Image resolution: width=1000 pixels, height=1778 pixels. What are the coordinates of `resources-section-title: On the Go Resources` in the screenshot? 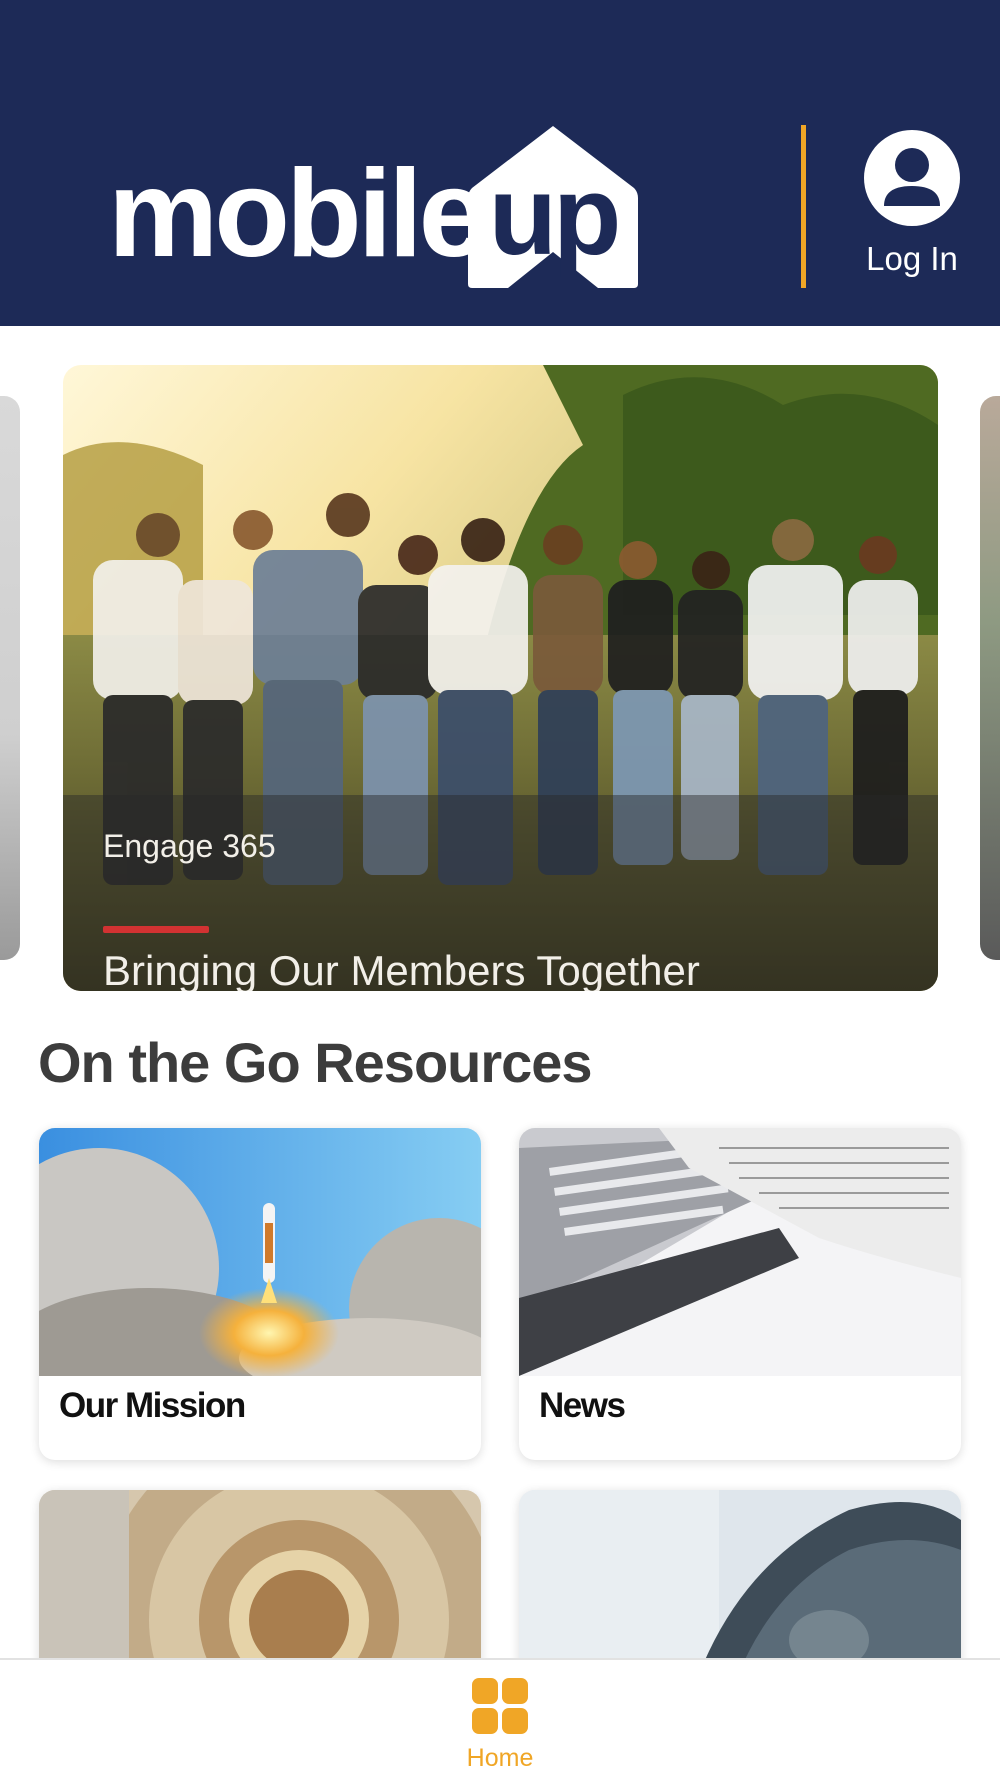 It's located at (315, 1062).